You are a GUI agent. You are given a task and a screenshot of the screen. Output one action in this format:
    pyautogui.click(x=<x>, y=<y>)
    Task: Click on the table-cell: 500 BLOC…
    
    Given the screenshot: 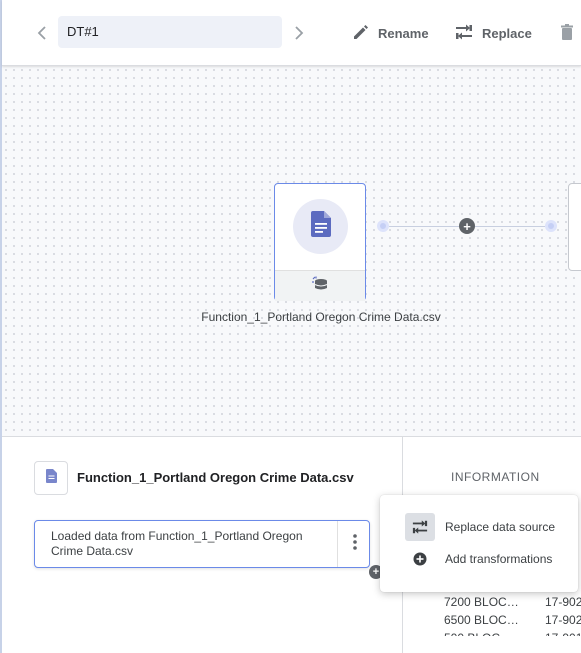 What is the action you would take?
    pyautogui.click(x=478, y=633)
    